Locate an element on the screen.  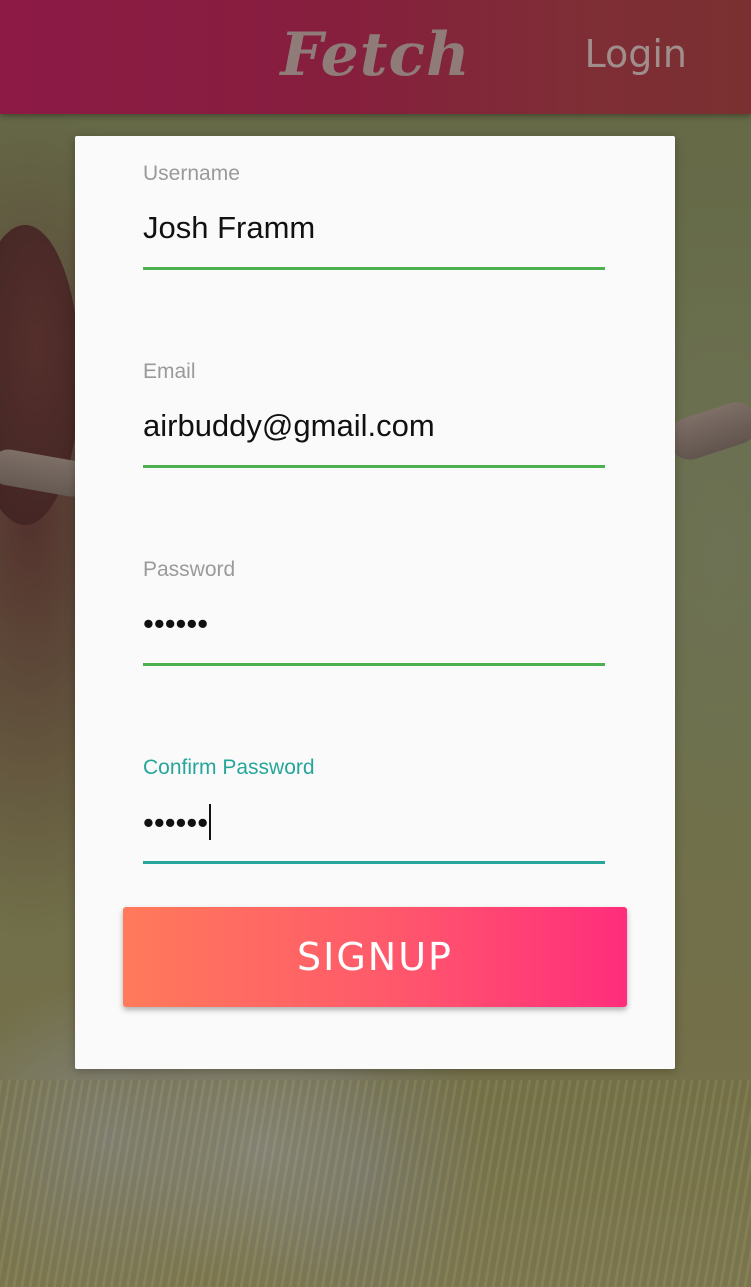
username-underline is located at coordinates (374, 268).